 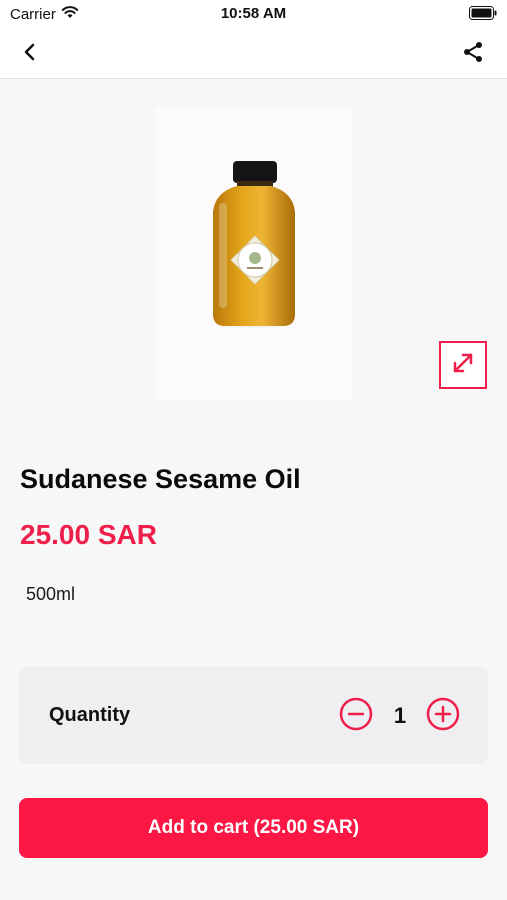 I want to click on expand-image-button, so click(x=463, y=365).